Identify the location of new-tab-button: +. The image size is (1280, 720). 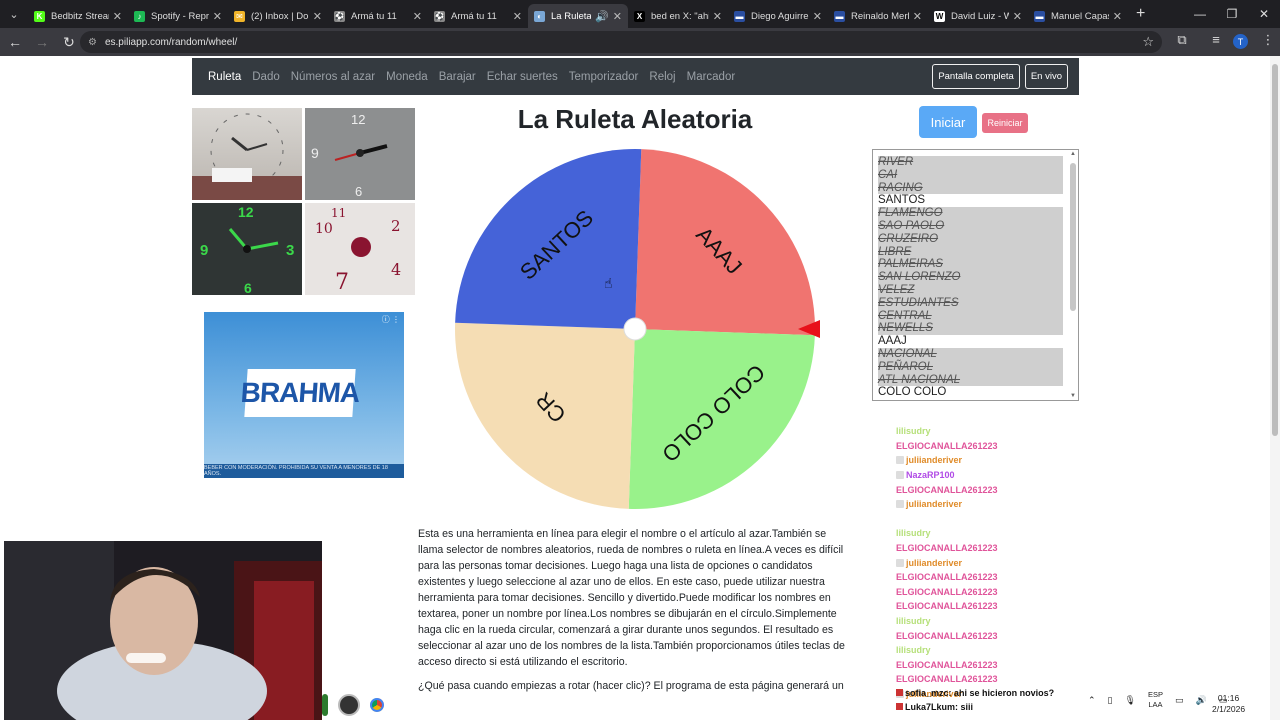
(1140, 14).